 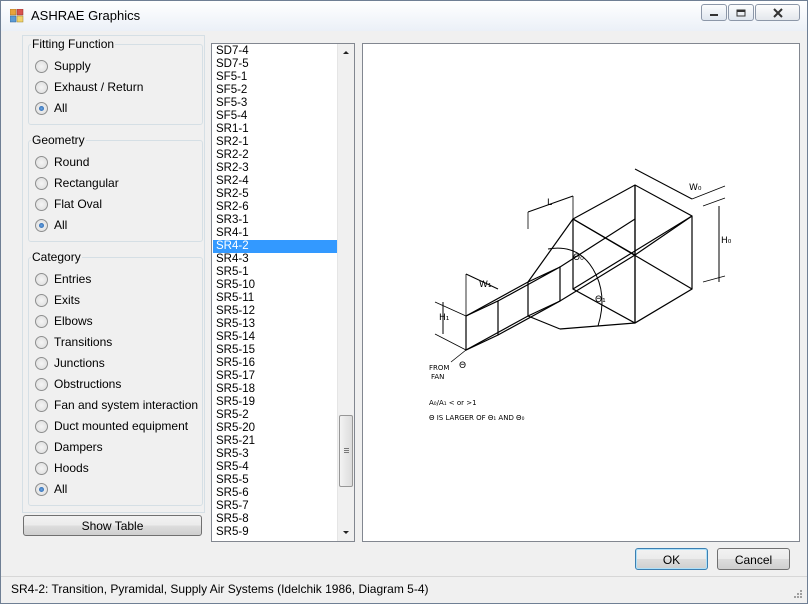 I want to click on radio-rectangular: Rectangular, so click(x=77, y=183).